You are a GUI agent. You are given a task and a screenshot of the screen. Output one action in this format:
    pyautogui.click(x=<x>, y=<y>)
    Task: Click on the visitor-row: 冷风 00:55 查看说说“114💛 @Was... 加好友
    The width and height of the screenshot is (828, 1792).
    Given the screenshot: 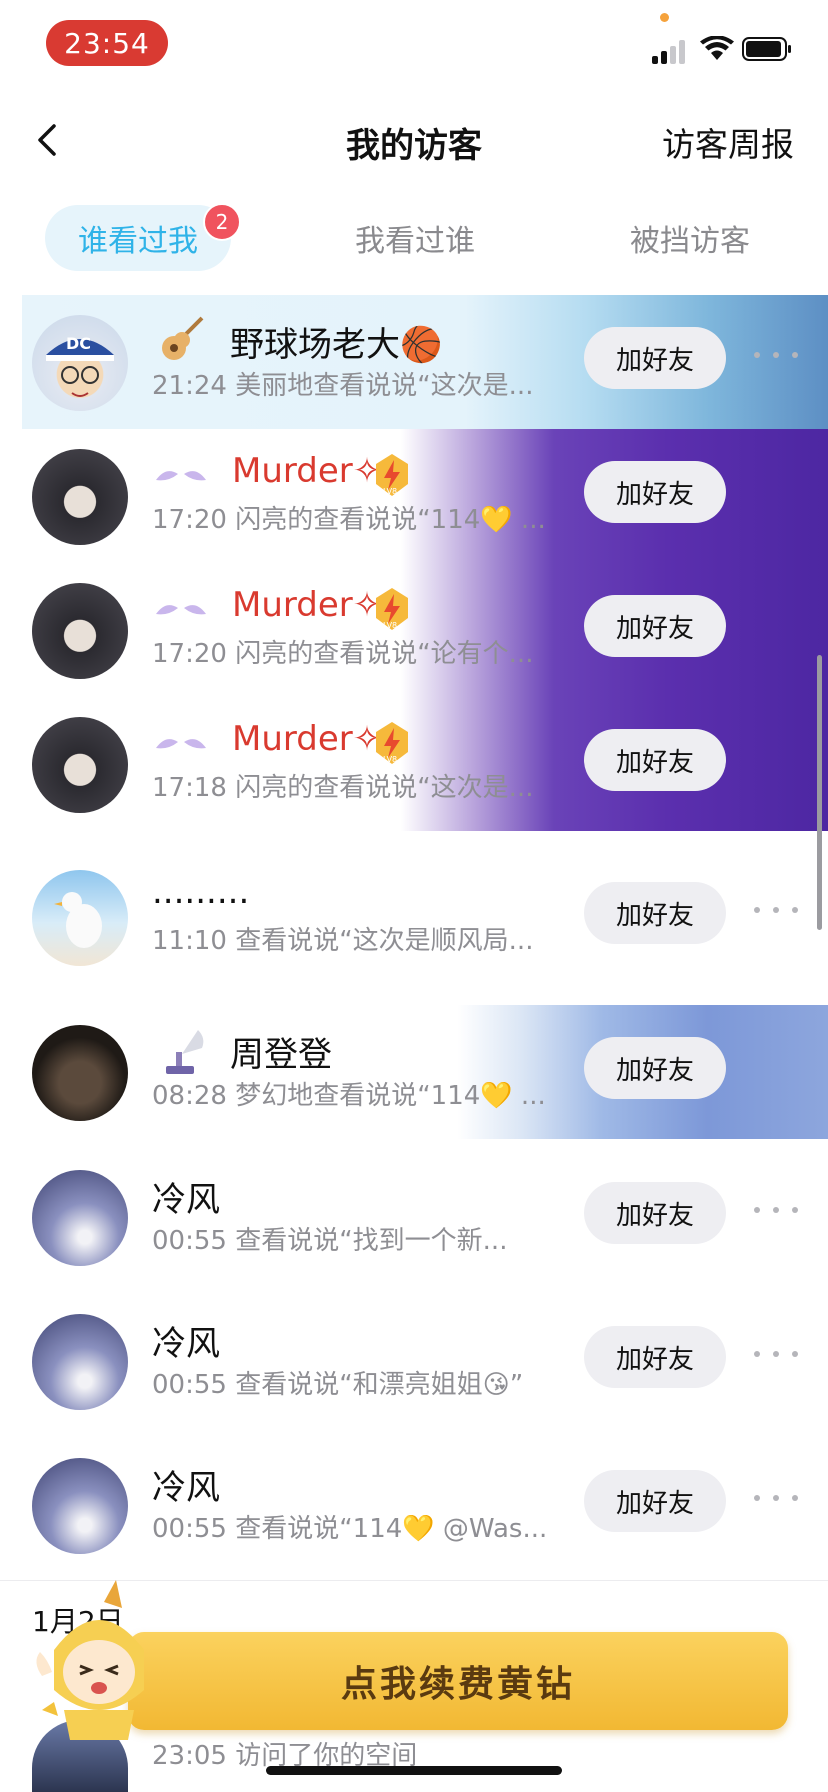 What is the action you would take?
    pyautogui.click(x=425, y=1505)
    